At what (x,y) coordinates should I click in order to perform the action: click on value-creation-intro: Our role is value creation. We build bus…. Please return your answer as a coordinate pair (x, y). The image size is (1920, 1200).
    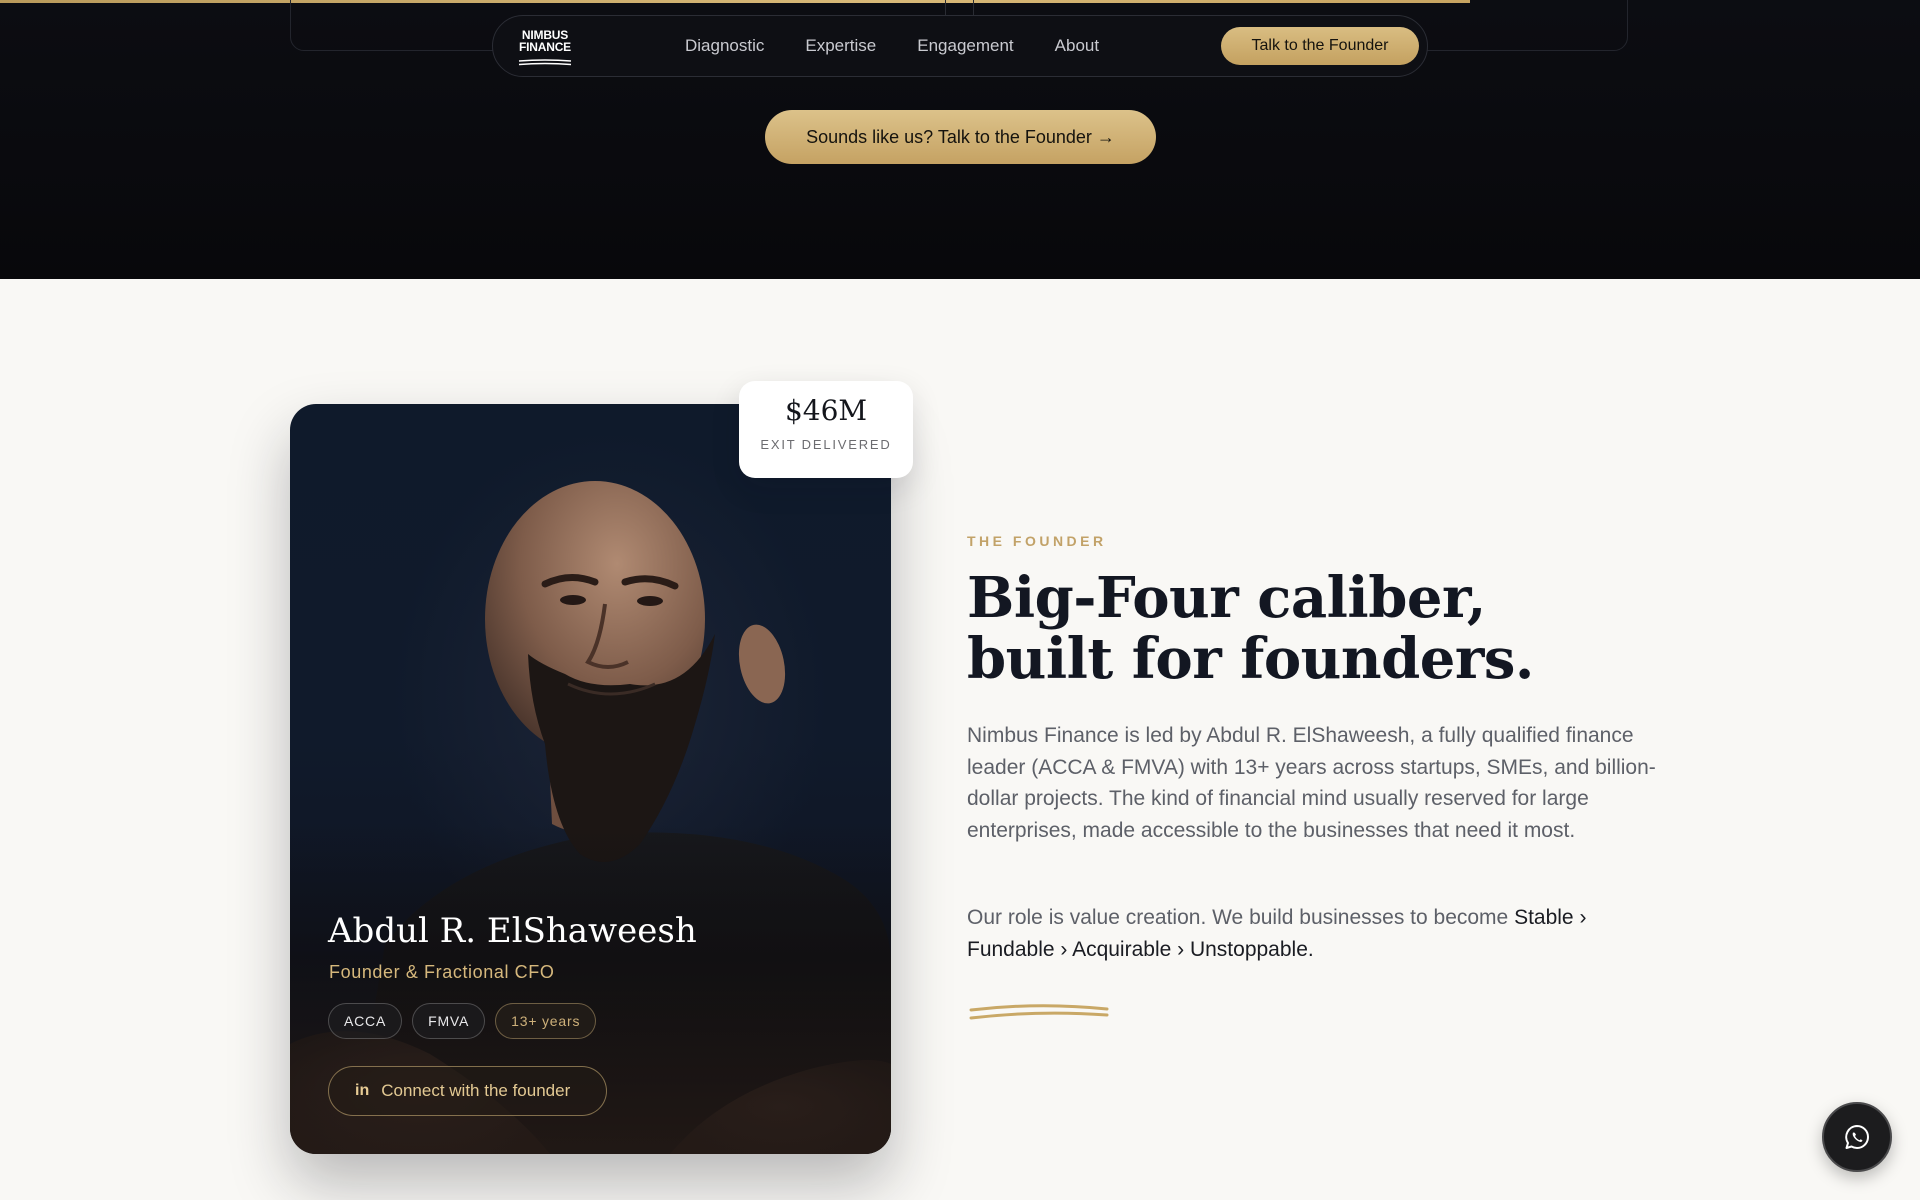
    Looking at the image, I should click on (1241, 917).